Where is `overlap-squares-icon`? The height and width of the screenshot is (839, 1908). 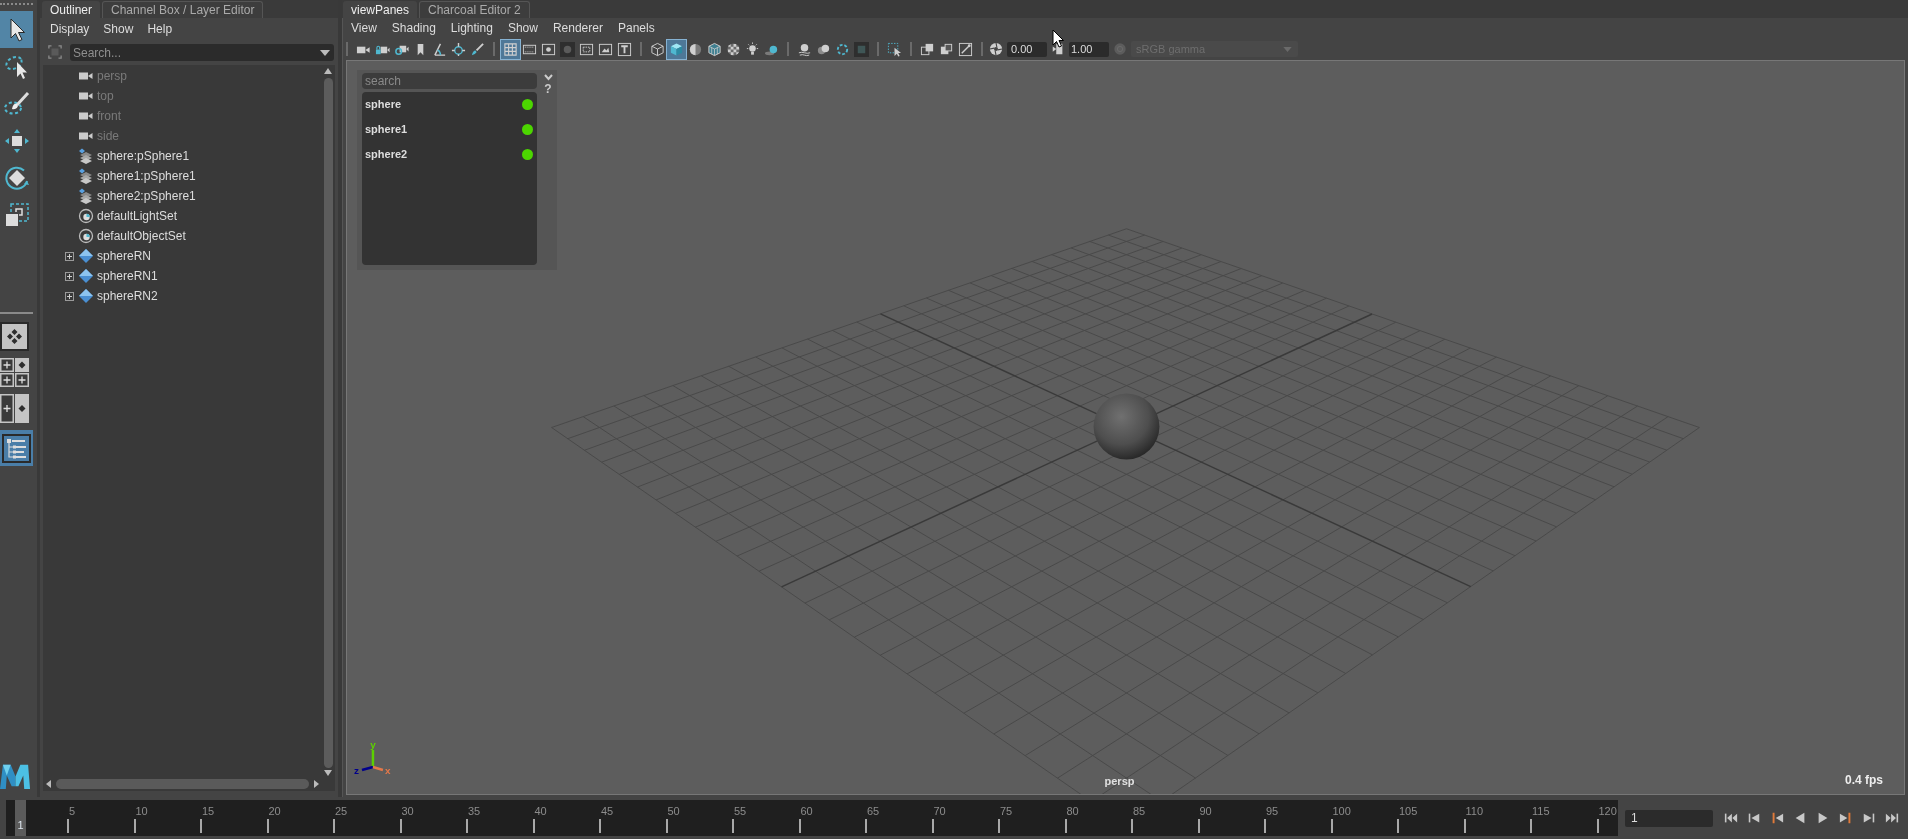
overlap-squares-icon is located at coordinates (927, 49).